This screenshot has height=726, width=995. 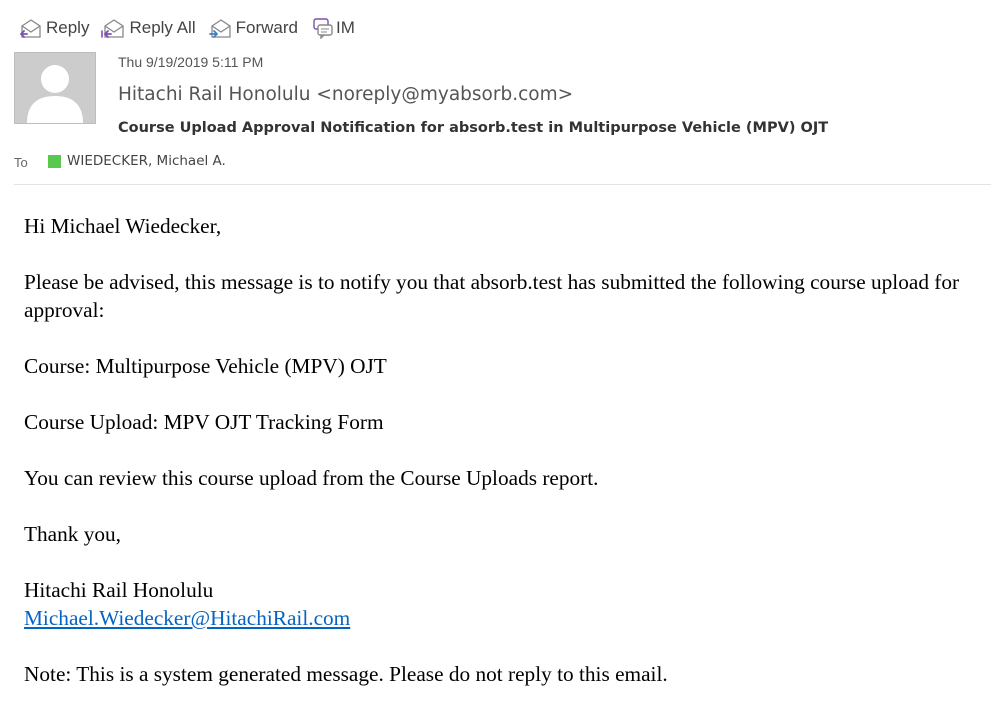 I want to click on reply-icon, so click(x=31, y=28).